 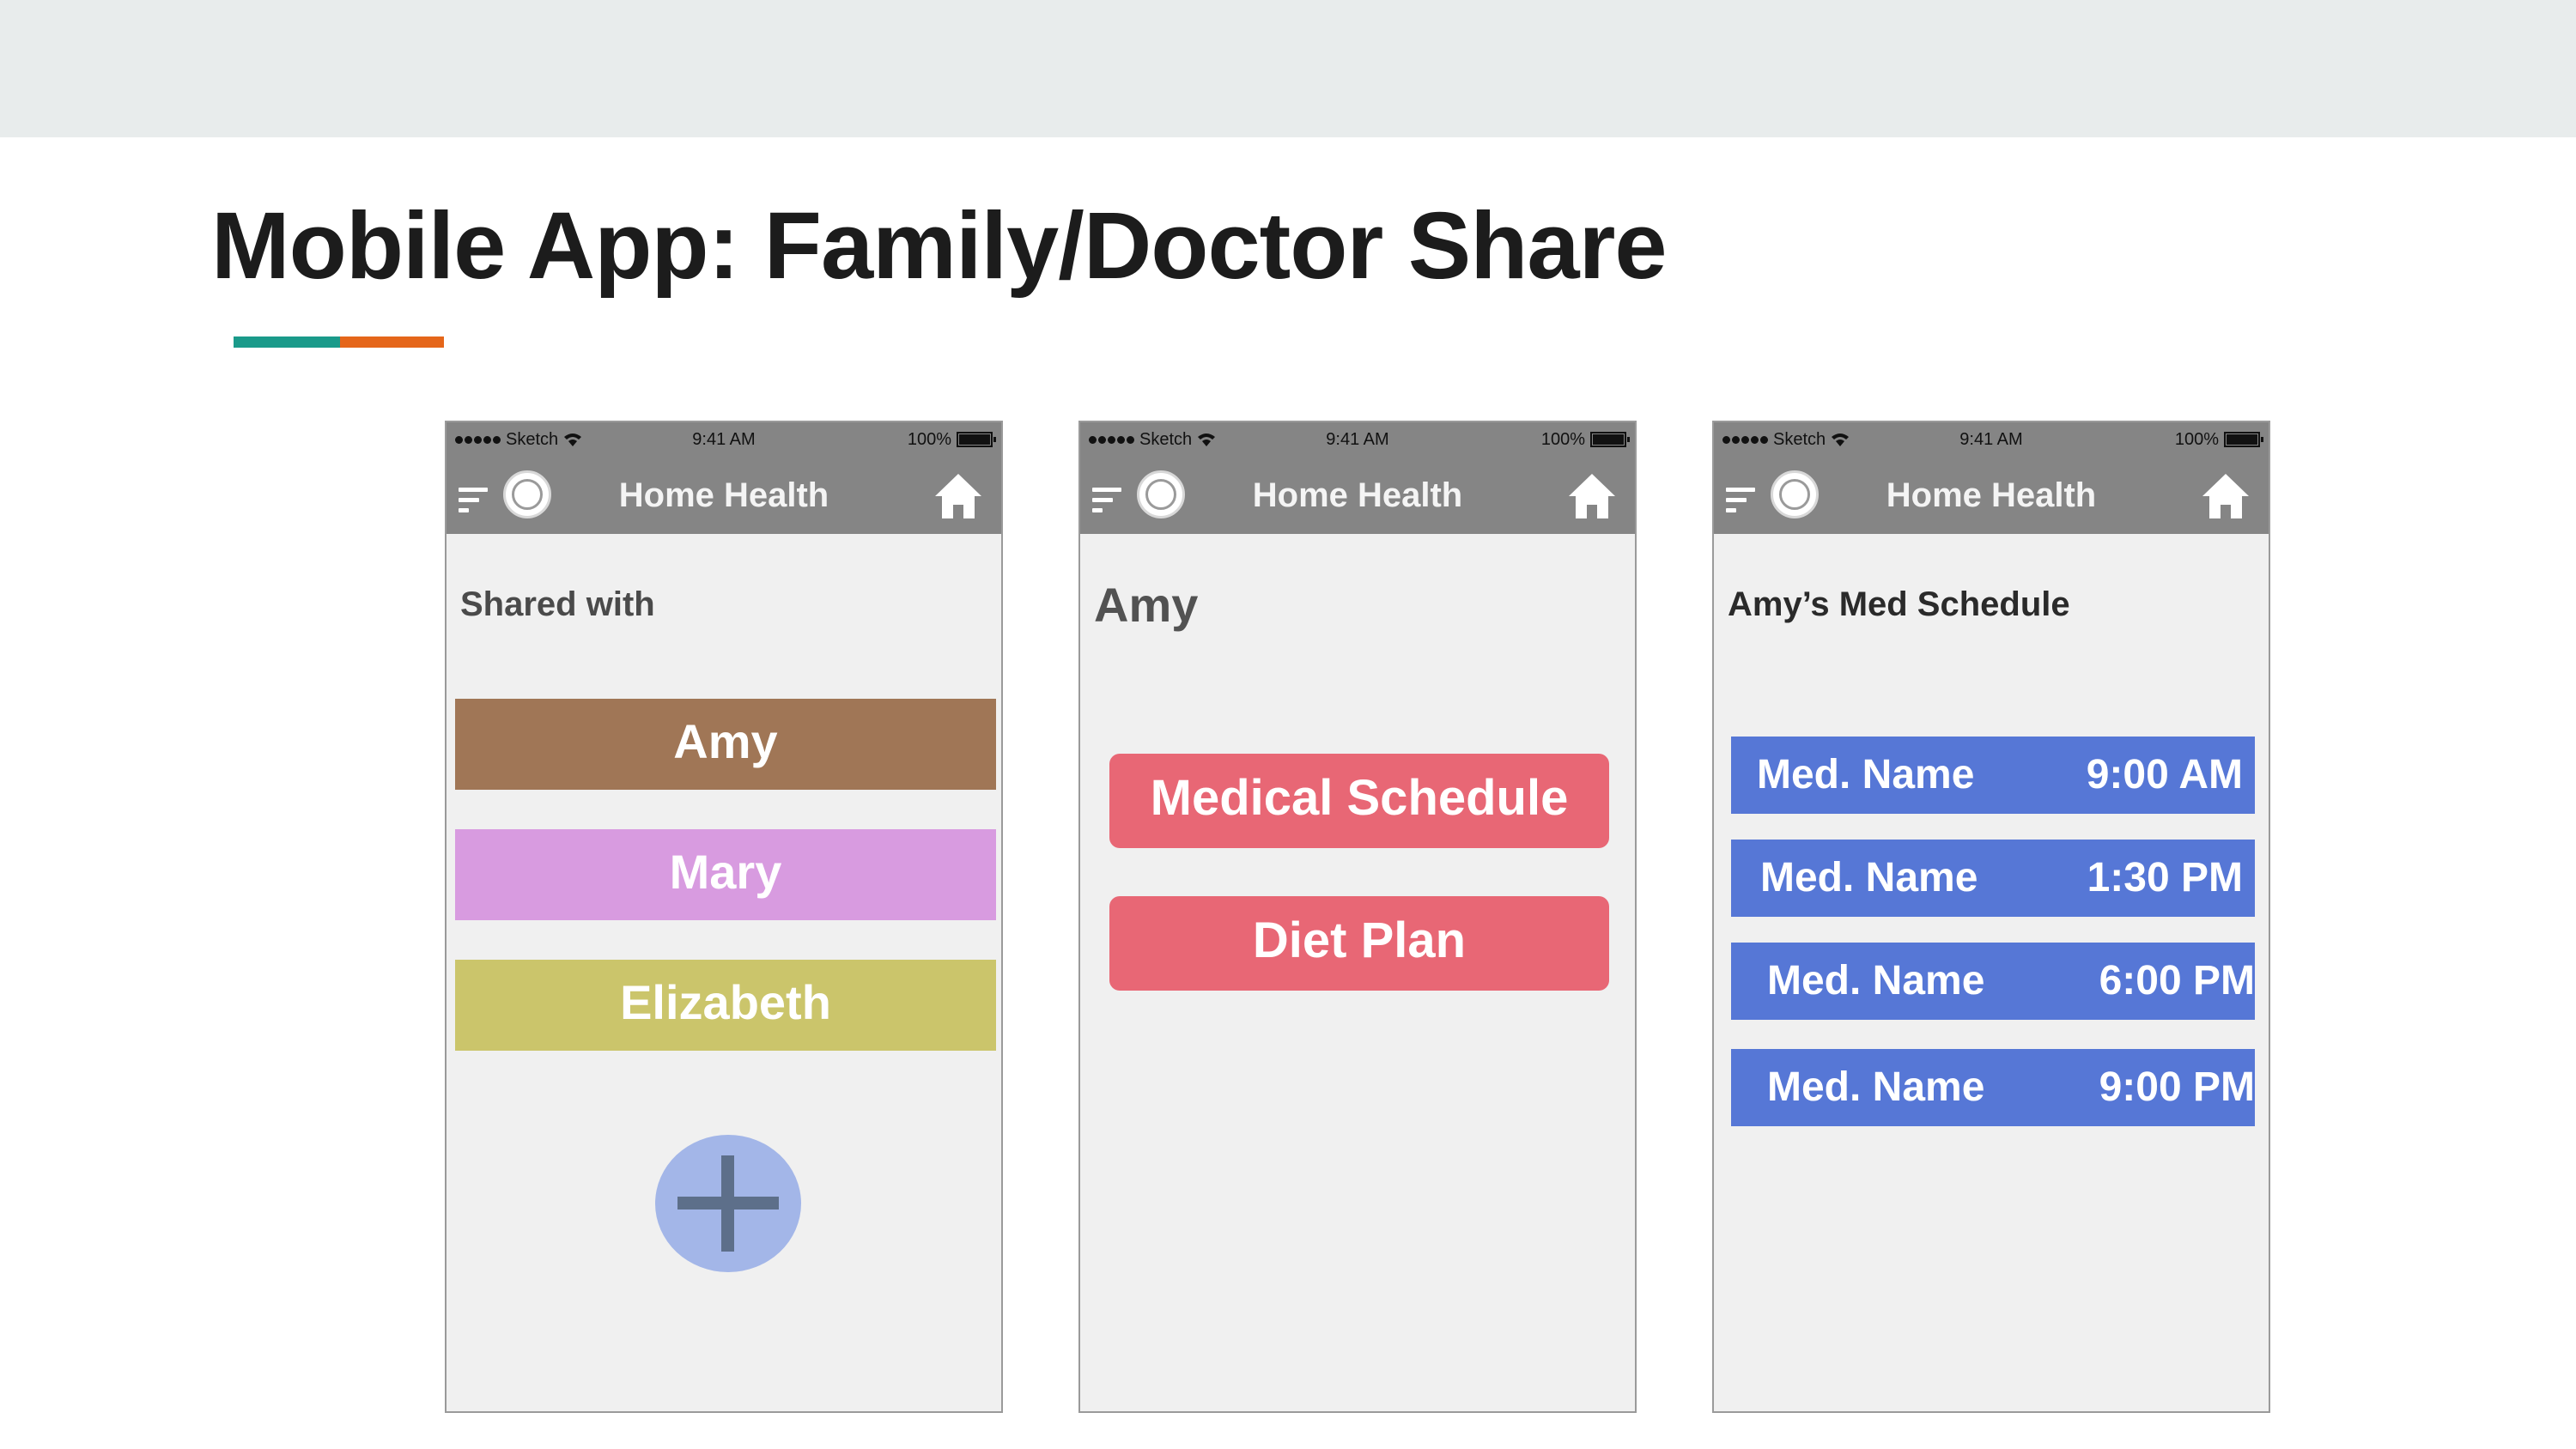 I want to click on med-time: 1:30 PM, so click(x=2165, y=877).